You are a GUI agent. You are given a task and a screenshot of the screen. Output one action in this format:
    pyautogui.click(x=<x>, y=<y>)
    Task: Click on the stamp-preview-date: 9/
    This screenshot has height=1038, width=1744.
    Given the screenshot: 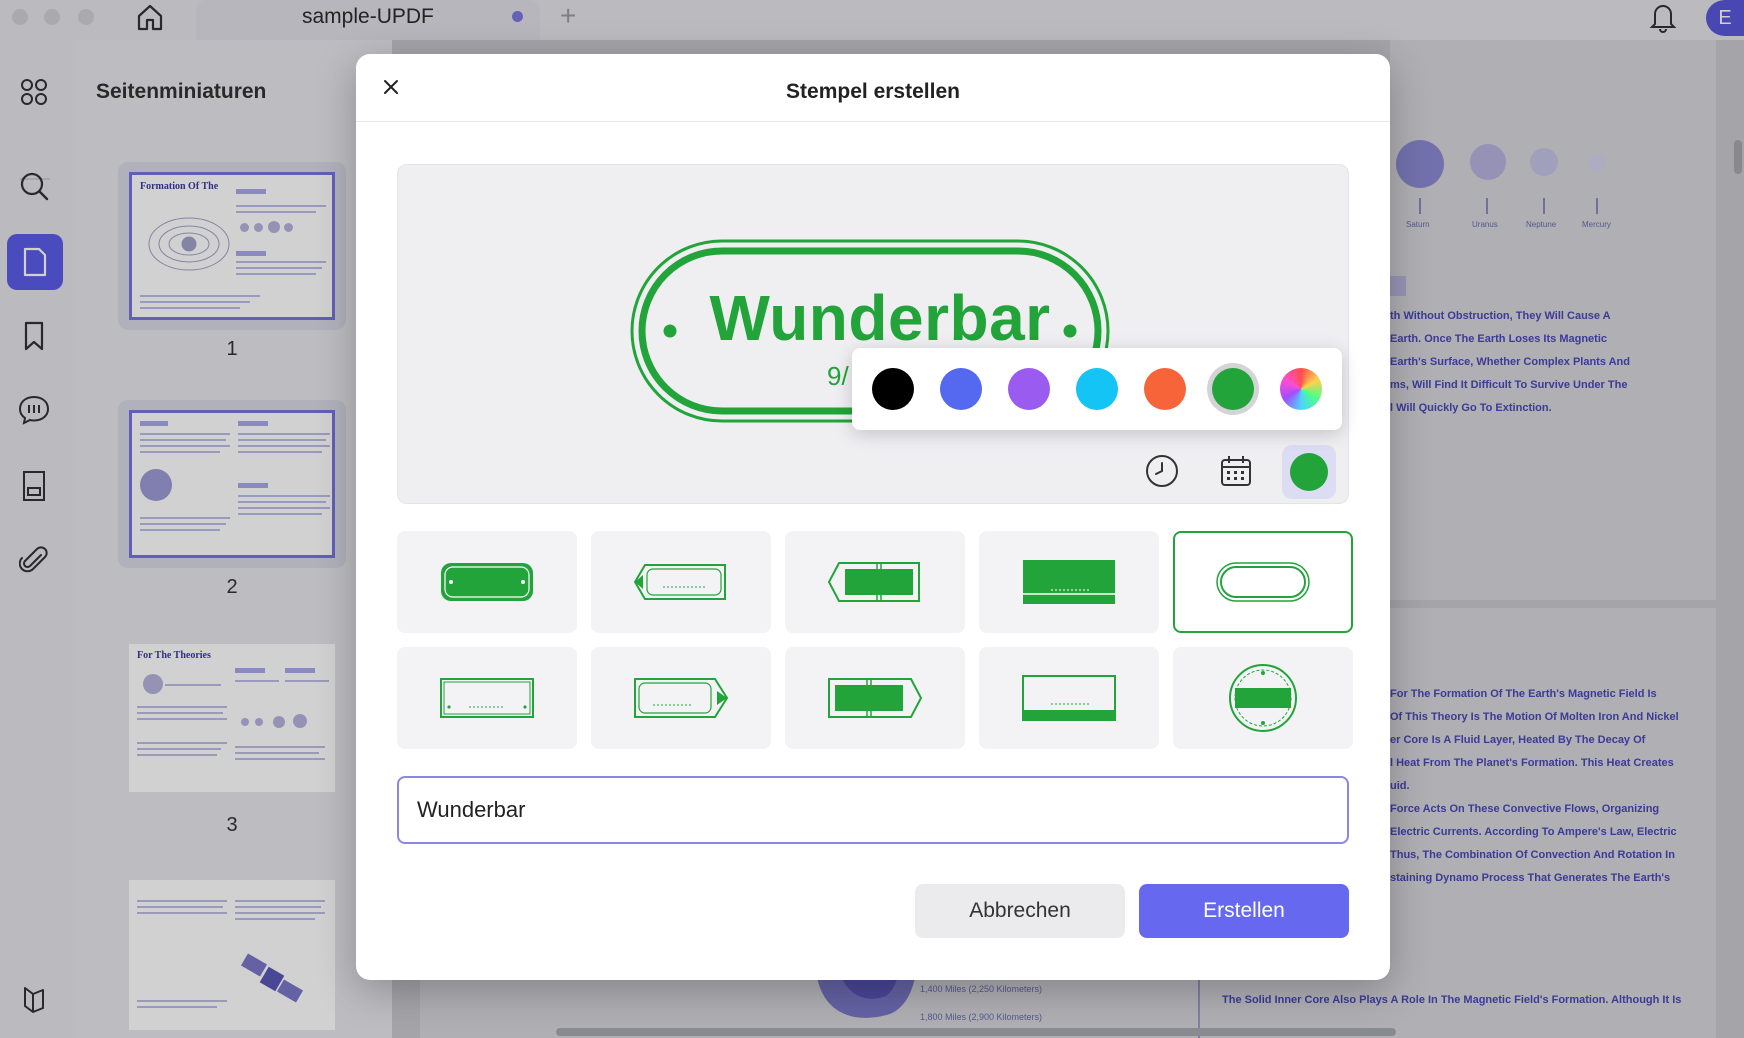 What is the action you would take?
    pyautogui.click(x=838, y=376)
    